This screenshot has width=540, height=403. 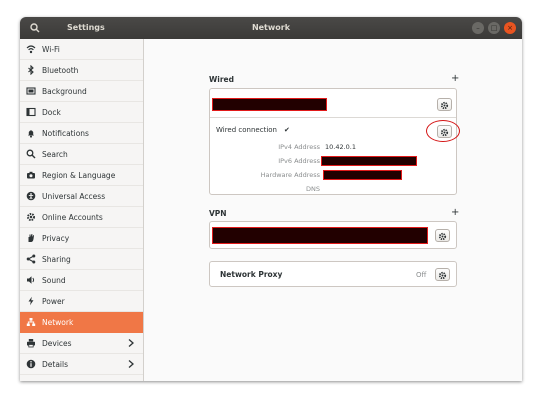 I want to click on vpn-section-title: VPN, so click(x=218, y=213).